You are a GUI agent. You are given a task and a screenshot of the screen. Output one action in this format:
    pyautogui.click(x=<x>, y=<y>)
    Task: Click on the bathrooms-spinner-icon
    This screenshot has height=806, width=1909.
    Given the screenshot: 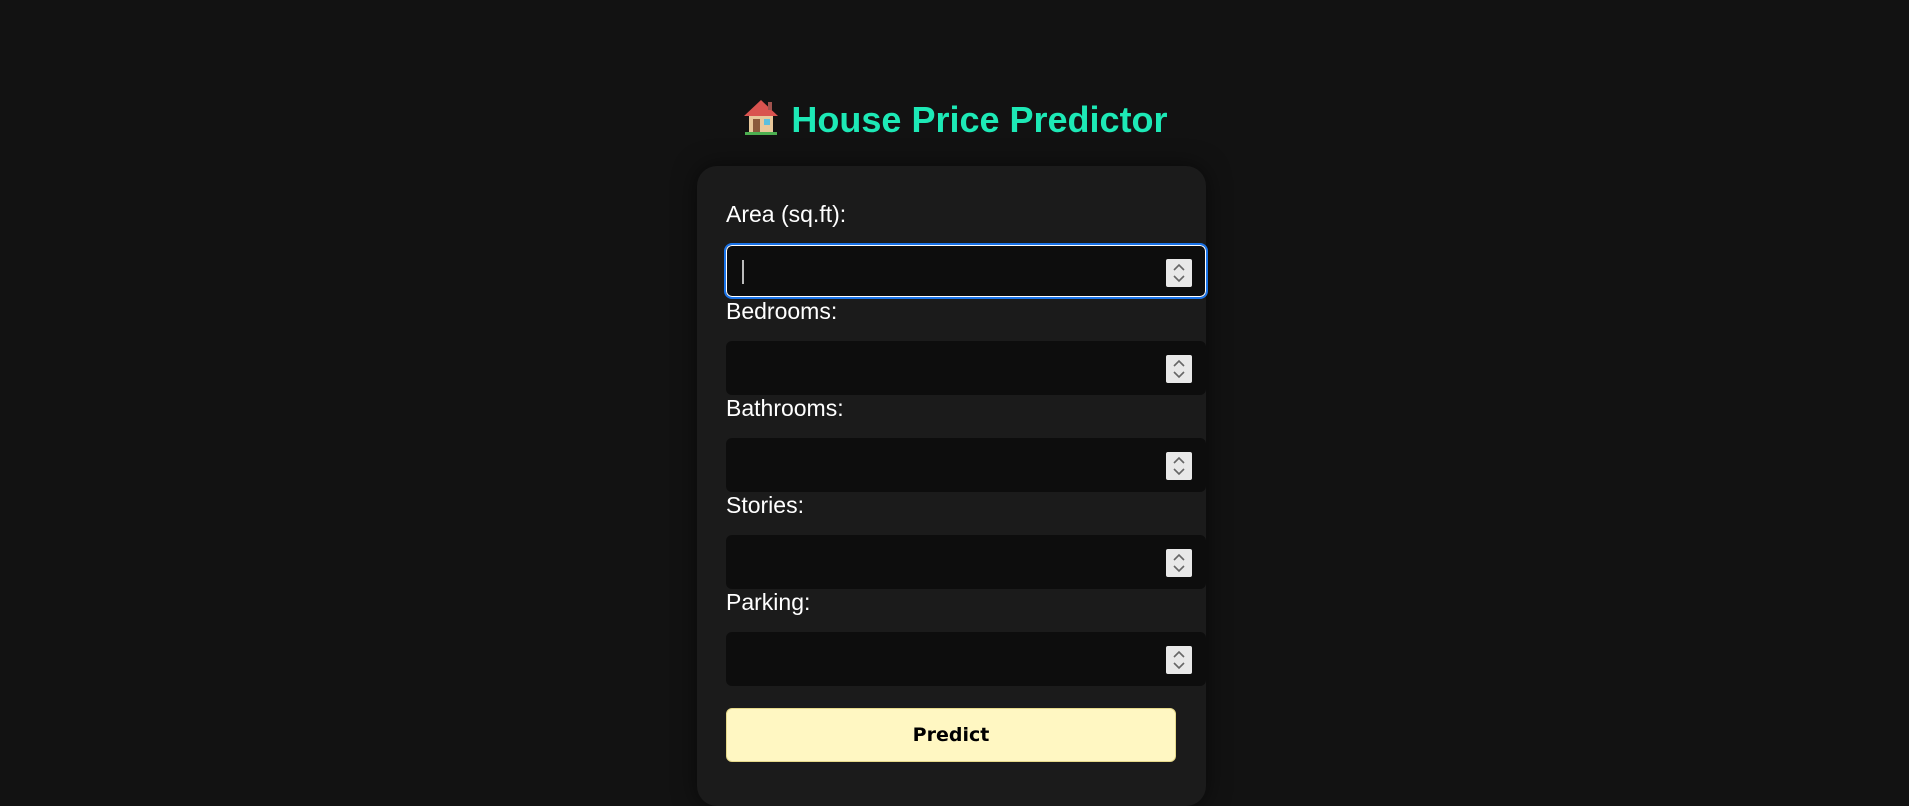 What is the action you would take?
    pyautogui.click(x=1179, y=466)
    